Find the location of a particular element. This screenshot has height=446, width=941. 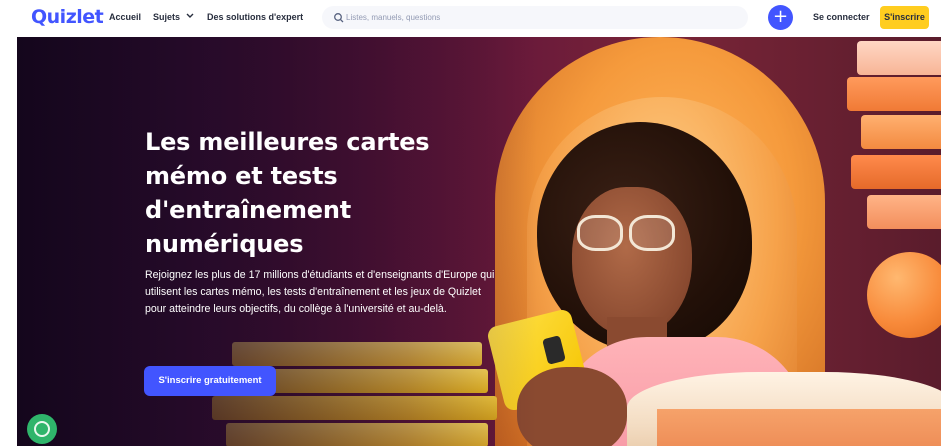

nav-accueil-label: Accueil is located at coordinates (125, 17).